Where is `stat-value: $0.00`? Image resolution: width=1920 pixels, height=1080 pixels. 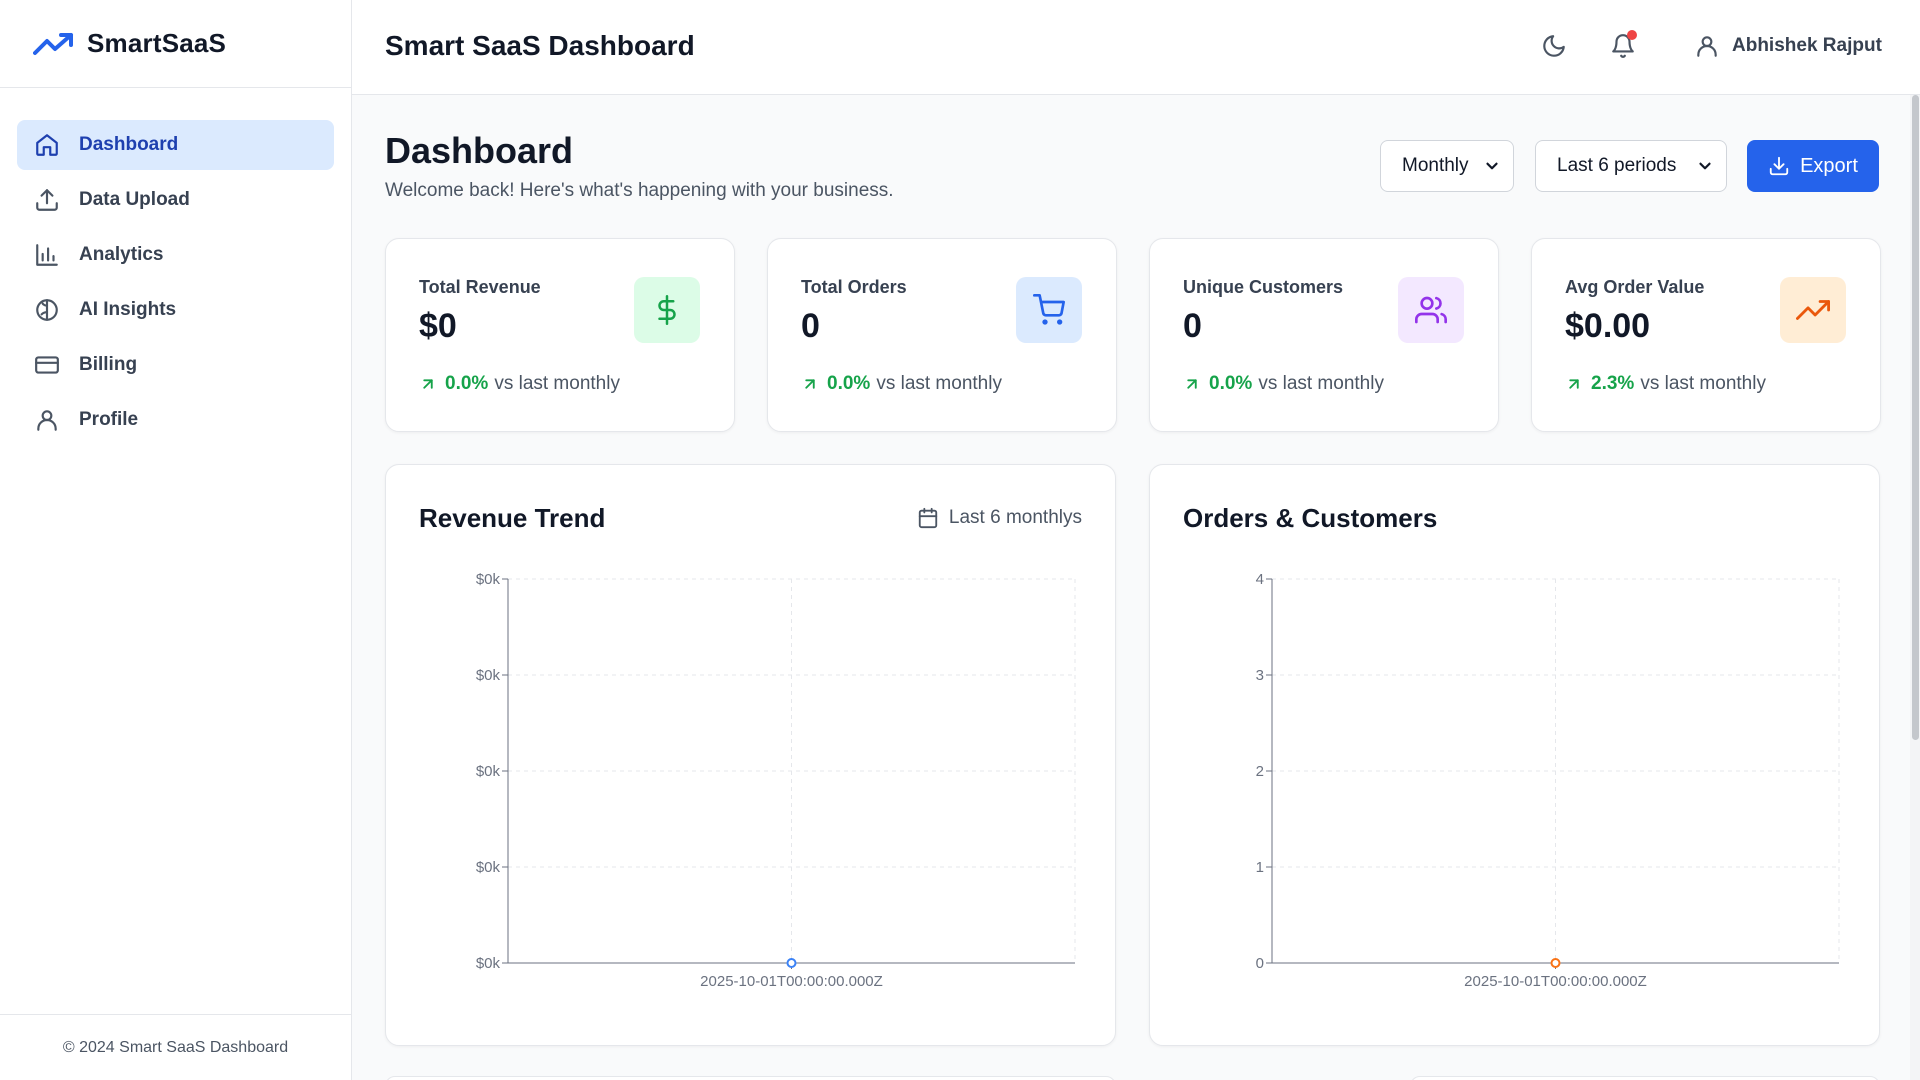 stat-value: $0.00 is located at coordinates (1608, 326).